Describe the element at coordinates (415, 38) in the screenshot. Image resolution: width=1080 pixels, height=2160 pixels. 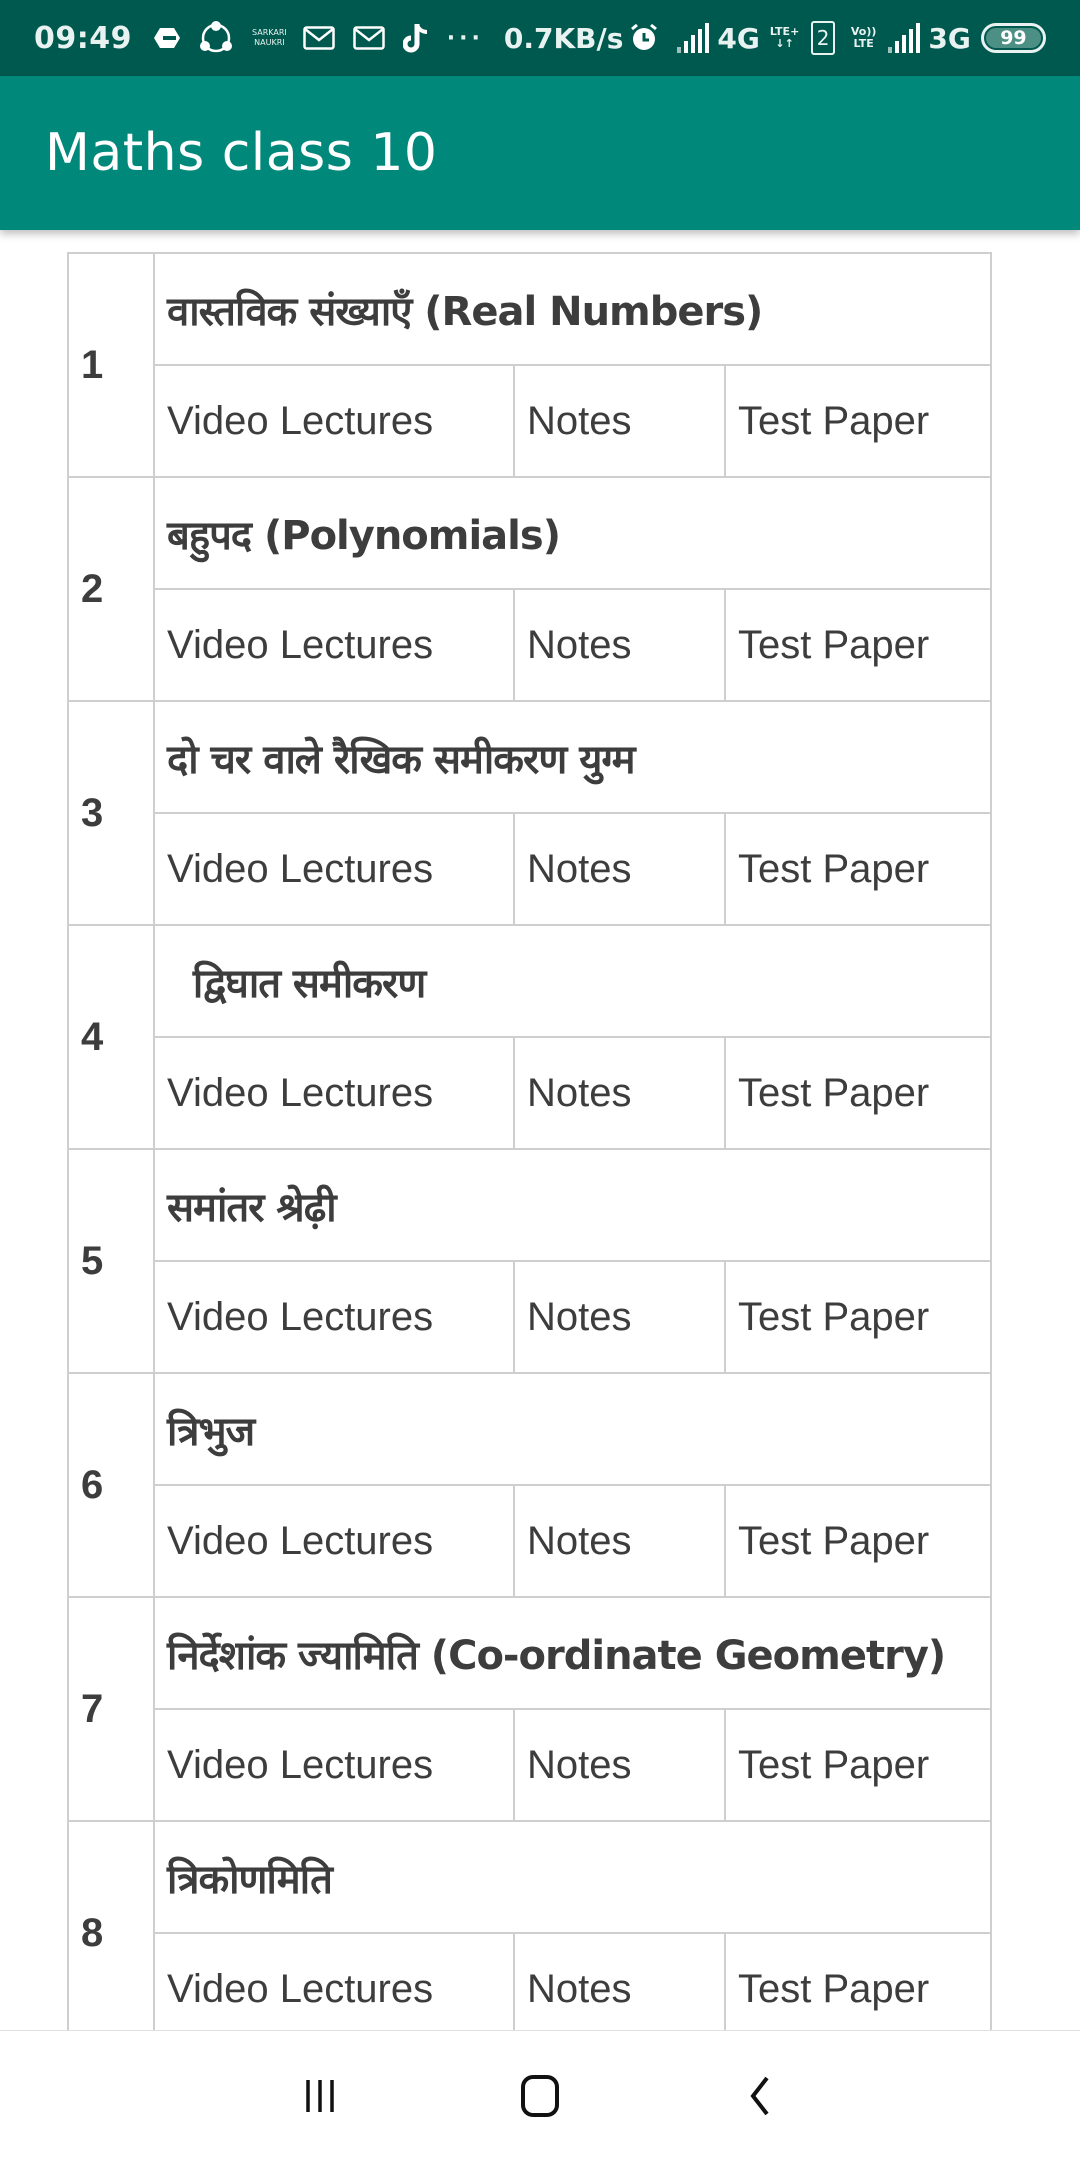
I see `tiktok-icon` at that location.